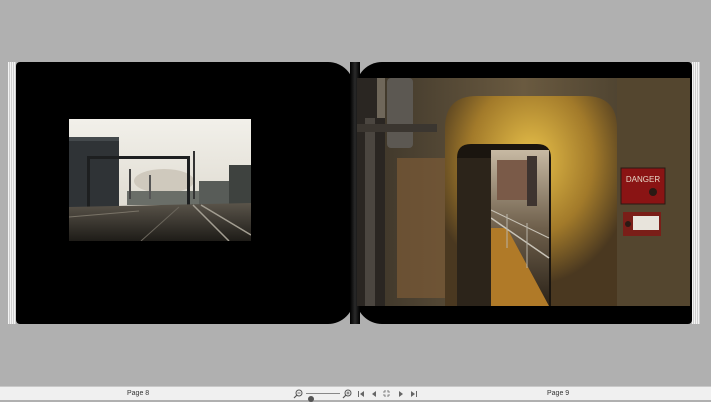 The image size is (711, 402). I want to click on viewer-toolbar: Page 8 Page 9, so click(355, 394).